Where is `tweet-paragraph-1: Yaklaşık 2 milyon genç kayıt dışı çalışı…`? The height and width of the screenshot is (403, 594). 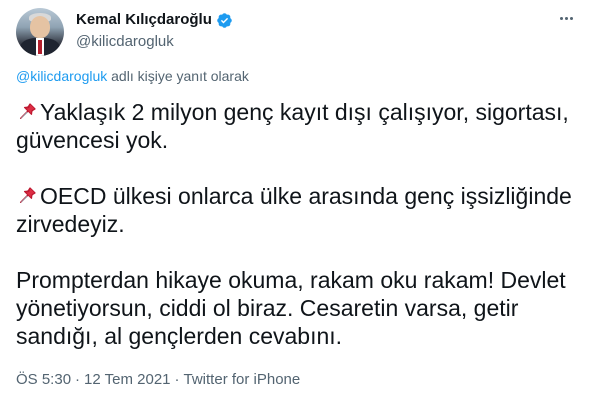 tweet-paragraph-1: Yaklaşık 2 milyon genç kayıt dışı çalışı… is located at coordinates (297, 126).